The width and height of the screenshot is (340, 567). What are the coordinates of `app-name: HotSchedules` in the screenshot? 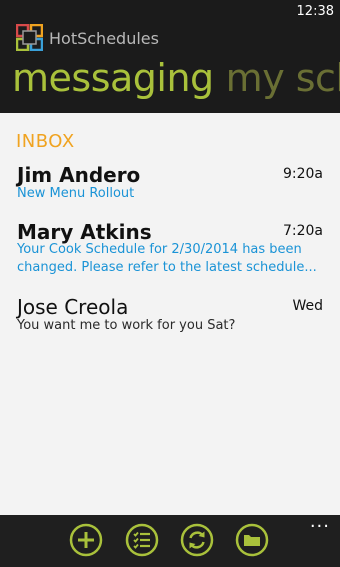 It's located at (104, 38).